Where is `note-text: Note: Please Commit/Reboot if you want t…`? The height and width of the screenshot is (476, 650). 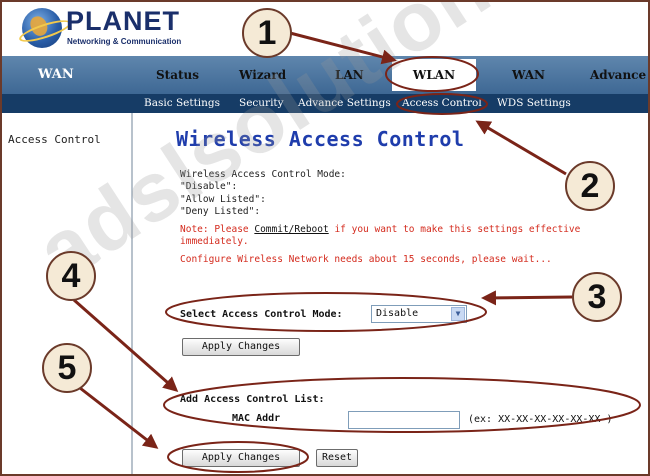 note-text: Note: Please Commit/Reboot if you want t… is located at coordinates (395, 236).